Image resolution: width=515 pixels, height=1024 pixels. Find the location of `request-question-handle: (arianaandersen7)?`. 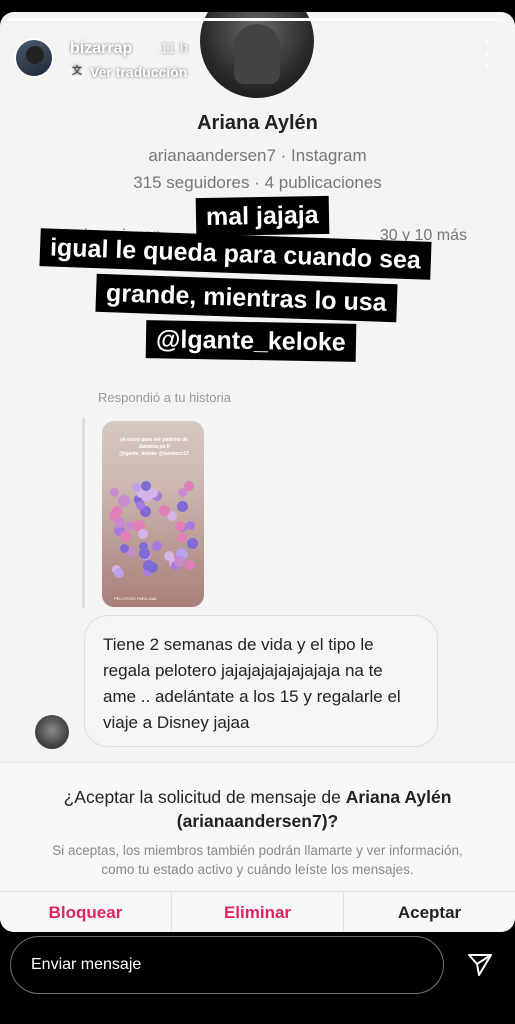

request-question-handle: (arianaandersen7)? is located at coordinates (257, 821).